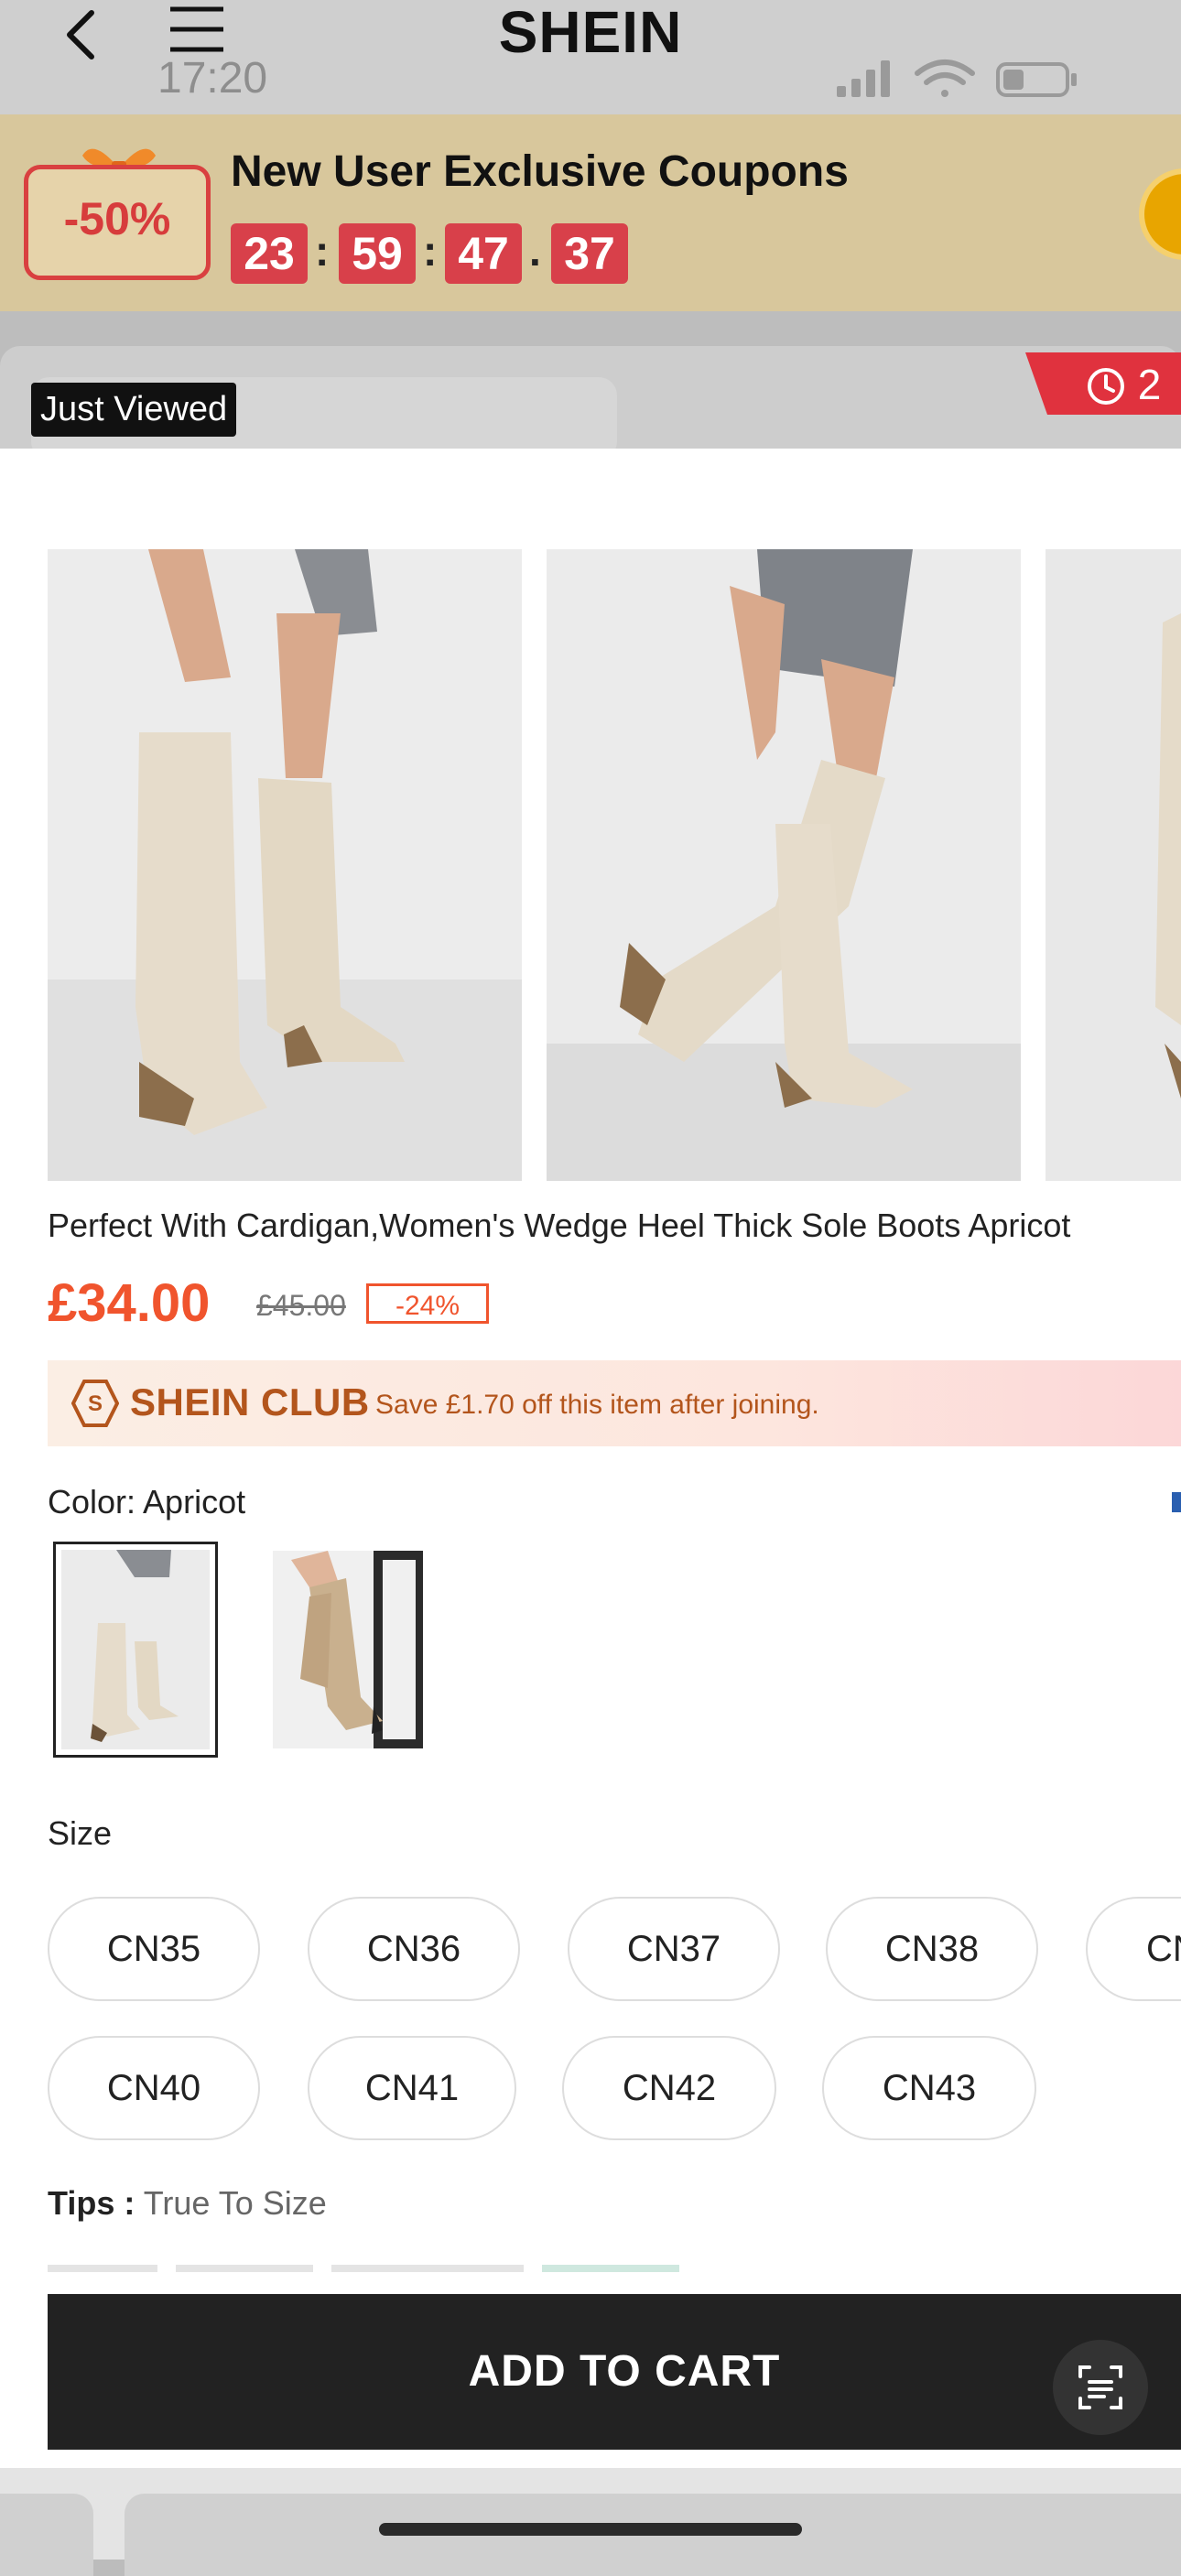 The image size is (1181, 2576). I want to click on swatch-khaki-image, so click(348, 1650).